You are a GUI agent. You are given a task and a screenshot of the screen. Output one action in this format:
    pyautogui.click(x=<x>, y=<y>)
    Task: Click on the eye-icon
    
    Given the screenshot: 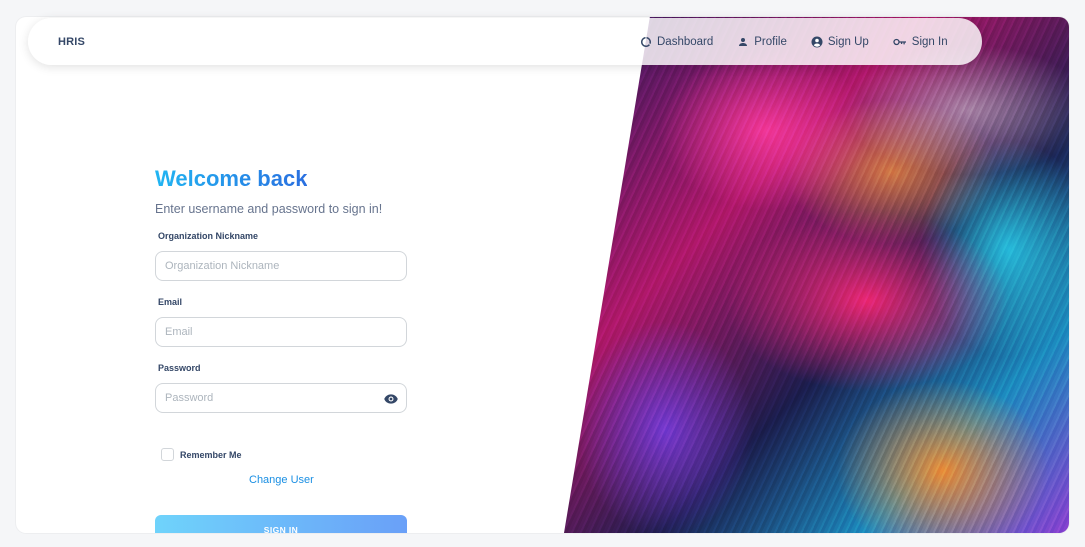 What is the action you would take?
    pyautogui.click(x=391, y=401)
    